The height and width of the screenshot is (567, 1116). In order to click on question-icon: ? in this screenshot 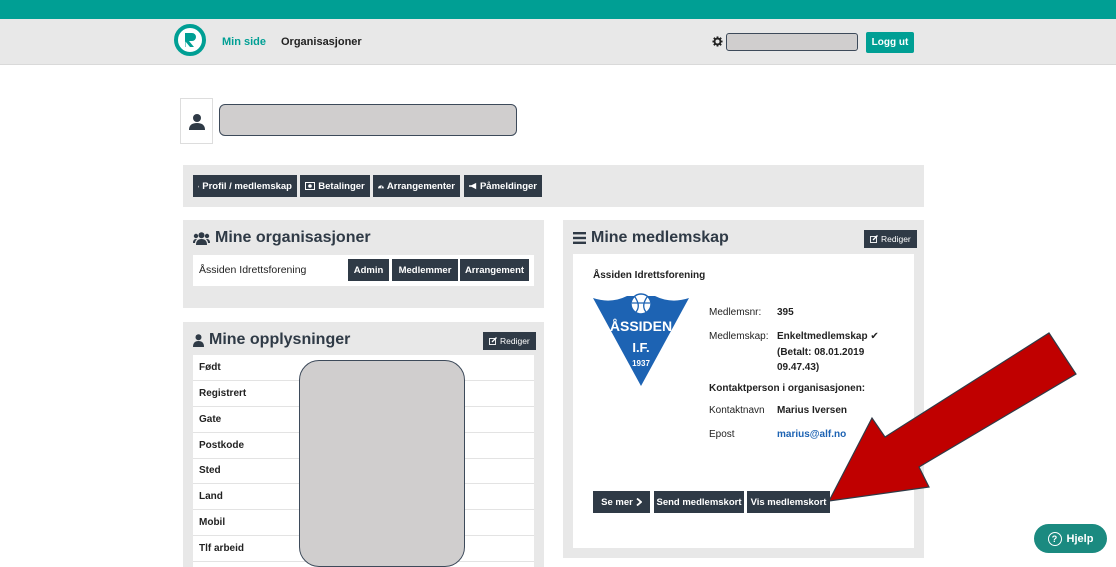, I will do `click(1054, 538)`.